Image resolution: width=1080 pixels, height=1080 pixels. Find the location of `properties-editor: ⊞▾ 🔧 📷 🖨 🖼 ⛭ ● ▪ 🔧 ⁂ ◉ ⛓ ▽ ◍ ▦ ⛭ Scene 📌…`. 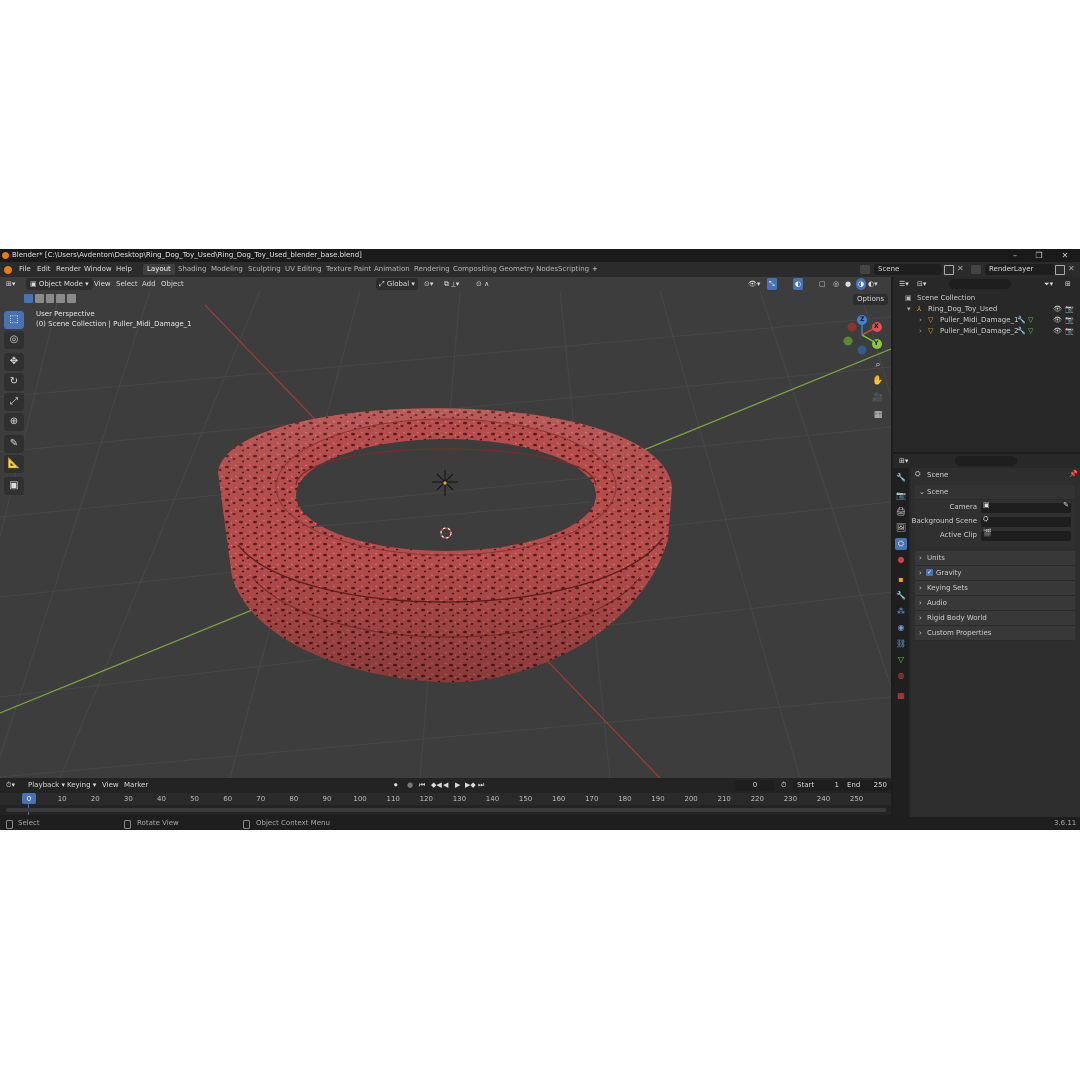

properties-editor: ⊞▾ 🔧 📷 🖨 🖼 ⛭ ● ▪ 🔧 ⁂ ◉ ⛓ ▽ ◍ ▦ ⛭ Scene 📌… is located at coordinates (986, 635).